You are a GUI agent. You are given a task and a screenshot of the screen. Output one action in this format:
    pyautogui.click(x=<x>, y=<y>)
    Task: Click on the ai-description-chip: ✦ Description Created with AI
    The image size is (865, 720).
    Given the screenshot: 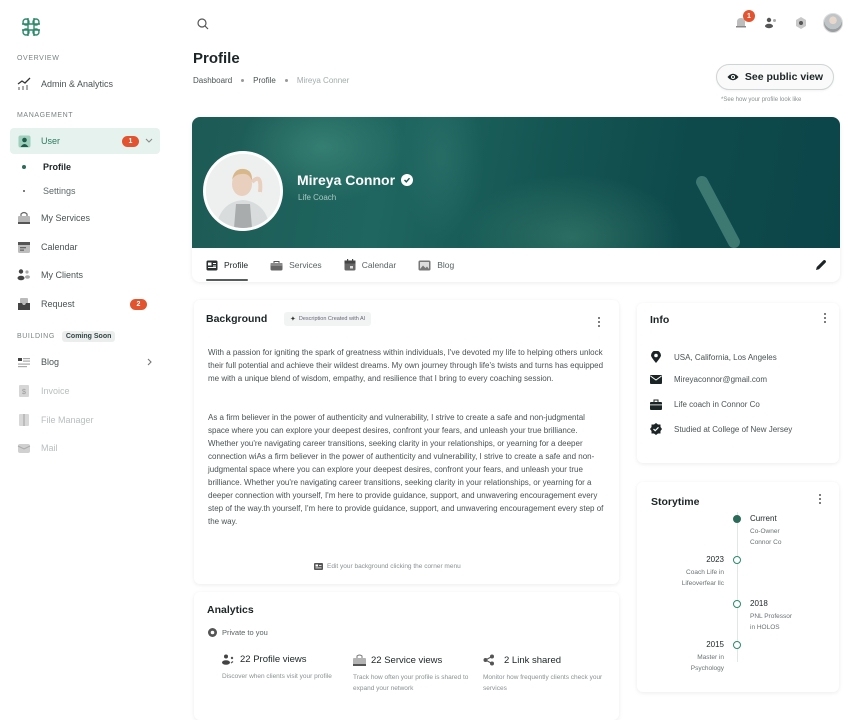 What is the action you would take?
    pyautogui.click(x=328, y=319)
    